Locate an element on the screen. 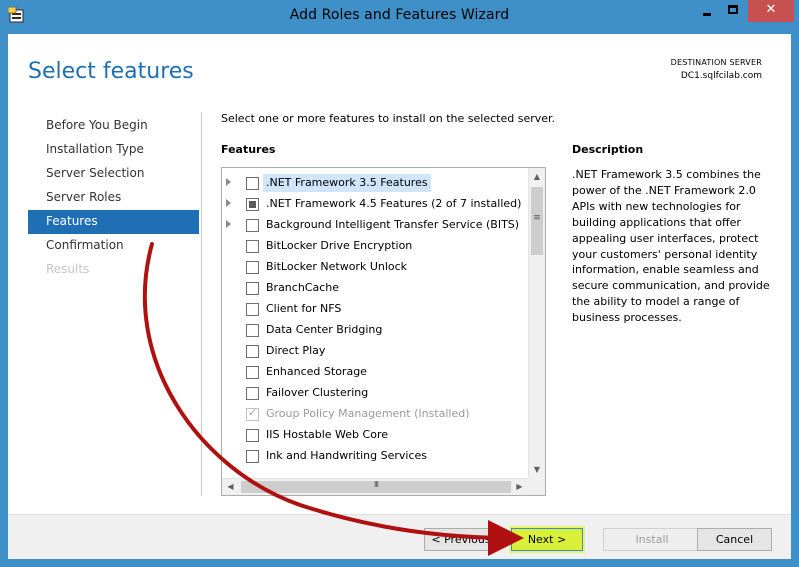 The image size is (799, 567). destination-server-name: DC1.sqlfcilab.com is located at coordinates (721, 76).